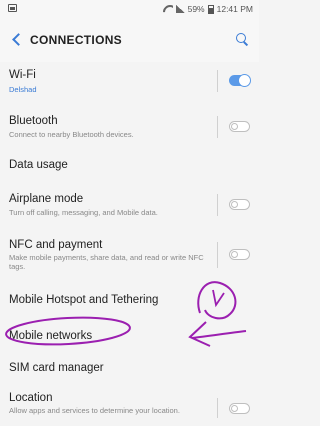  Describe the element at coordinates (129, 82) in the screenshot. I see `setting-wifi: Wi-Fi Delshad` at that location.